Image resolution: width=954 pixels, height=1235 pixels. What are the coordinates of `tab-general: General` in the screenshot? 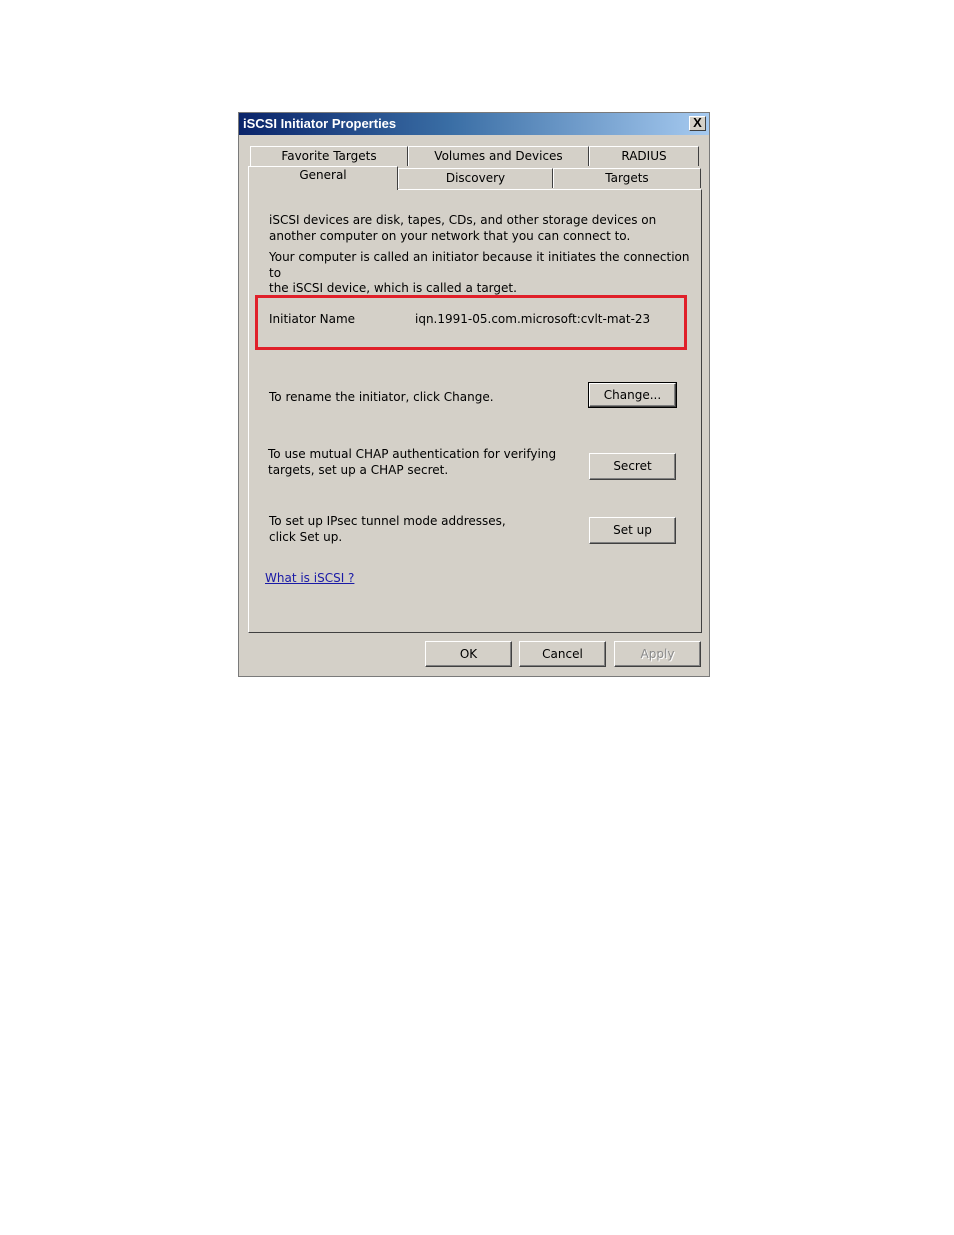 It's located at (323, 178).